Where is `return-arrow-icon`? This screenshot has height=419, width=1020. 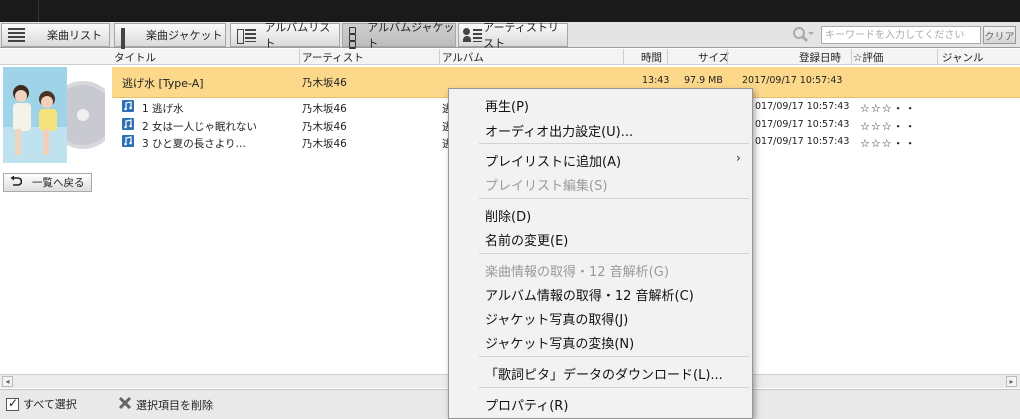 return-arrow-icon is located at coordinates (16, 182).